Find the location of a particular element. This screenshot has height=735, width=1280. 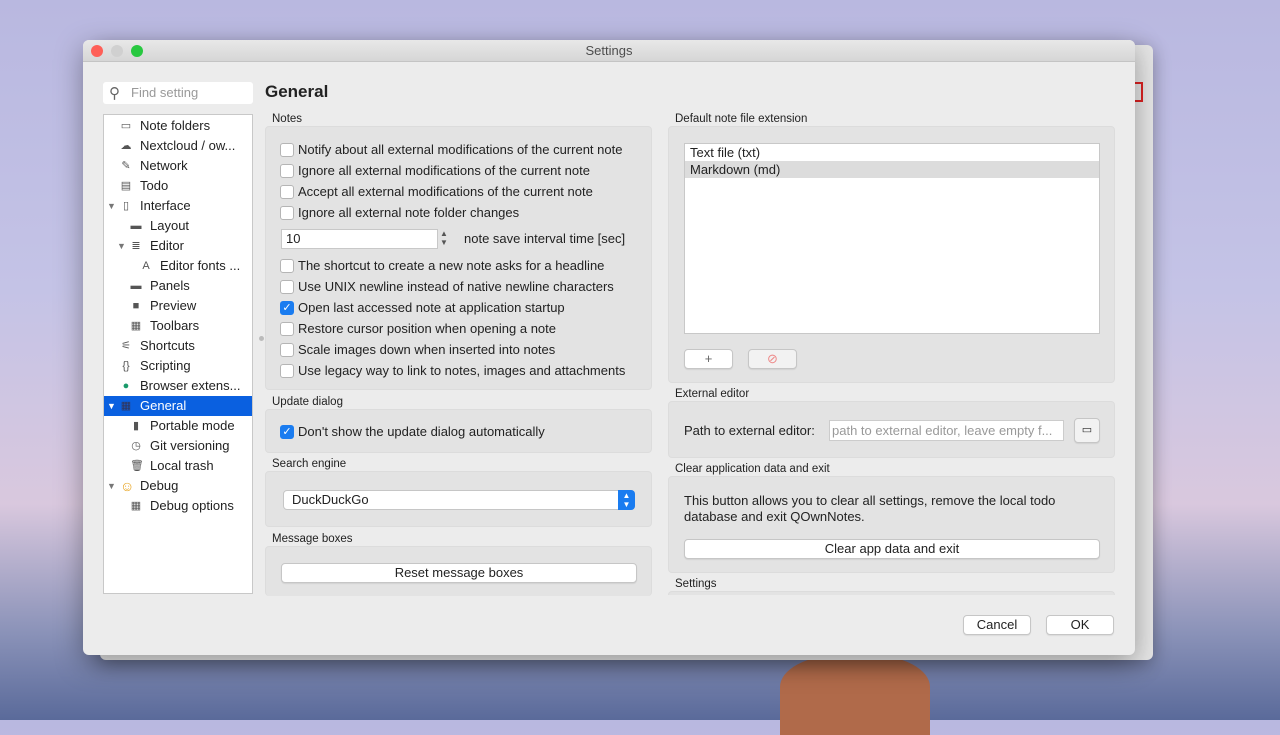

tree-item-label: Editor is located at coordinates (167, 245).